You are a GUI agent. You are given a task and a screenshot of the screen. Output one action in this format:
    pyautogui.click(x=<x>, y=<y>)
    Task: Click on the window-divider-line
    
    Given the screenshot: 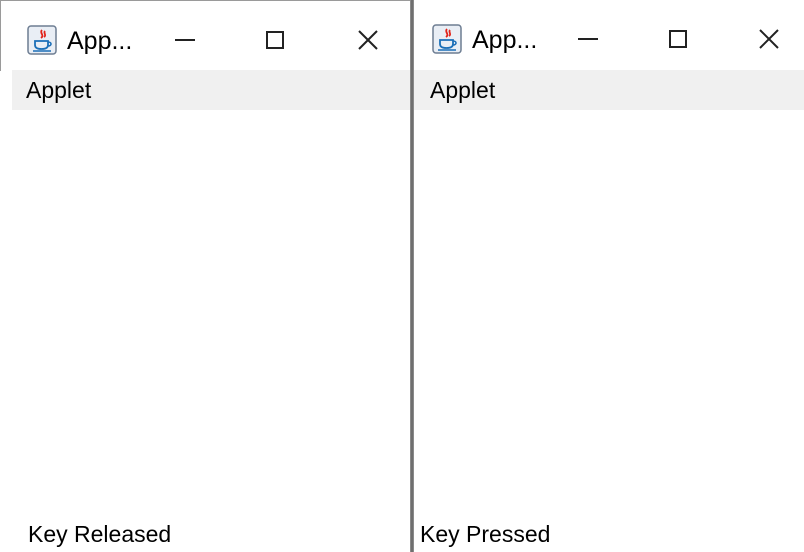 What is the action you would take?
    pyautogui.click(x=412, y=276)
    